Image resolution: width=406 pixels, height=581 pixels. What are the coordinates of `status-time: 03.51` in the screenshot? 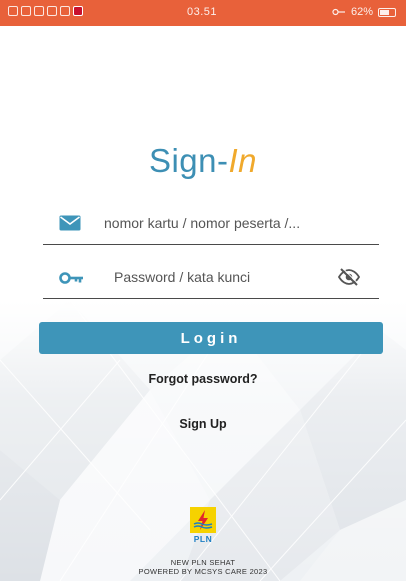 It's located at (202, 12).